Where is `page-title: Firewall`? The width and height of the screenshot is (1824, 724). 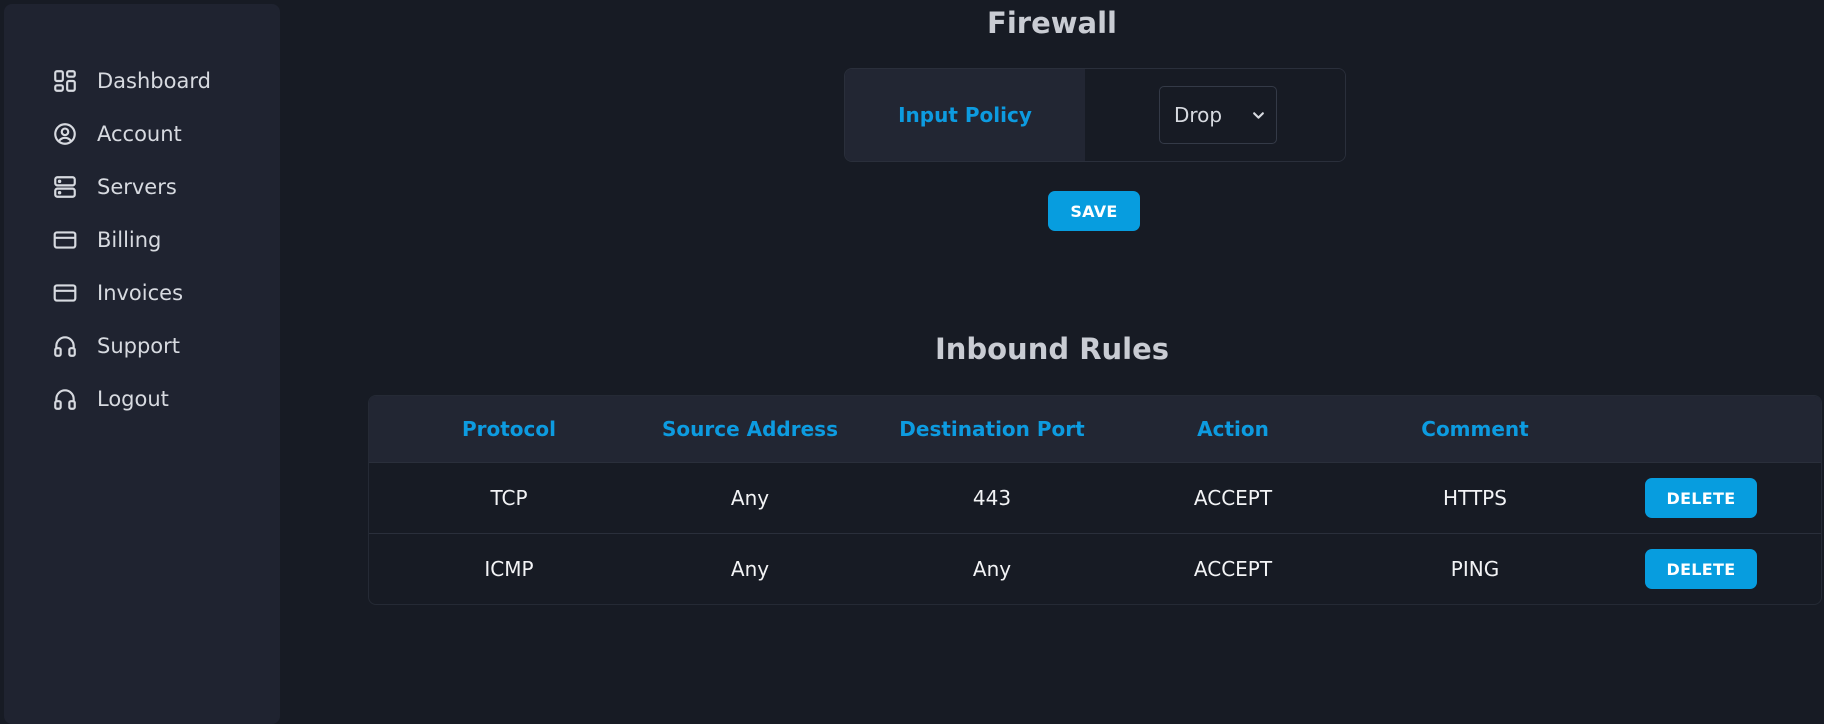 page-title: Firewall is located at coordinates (1052, 23).